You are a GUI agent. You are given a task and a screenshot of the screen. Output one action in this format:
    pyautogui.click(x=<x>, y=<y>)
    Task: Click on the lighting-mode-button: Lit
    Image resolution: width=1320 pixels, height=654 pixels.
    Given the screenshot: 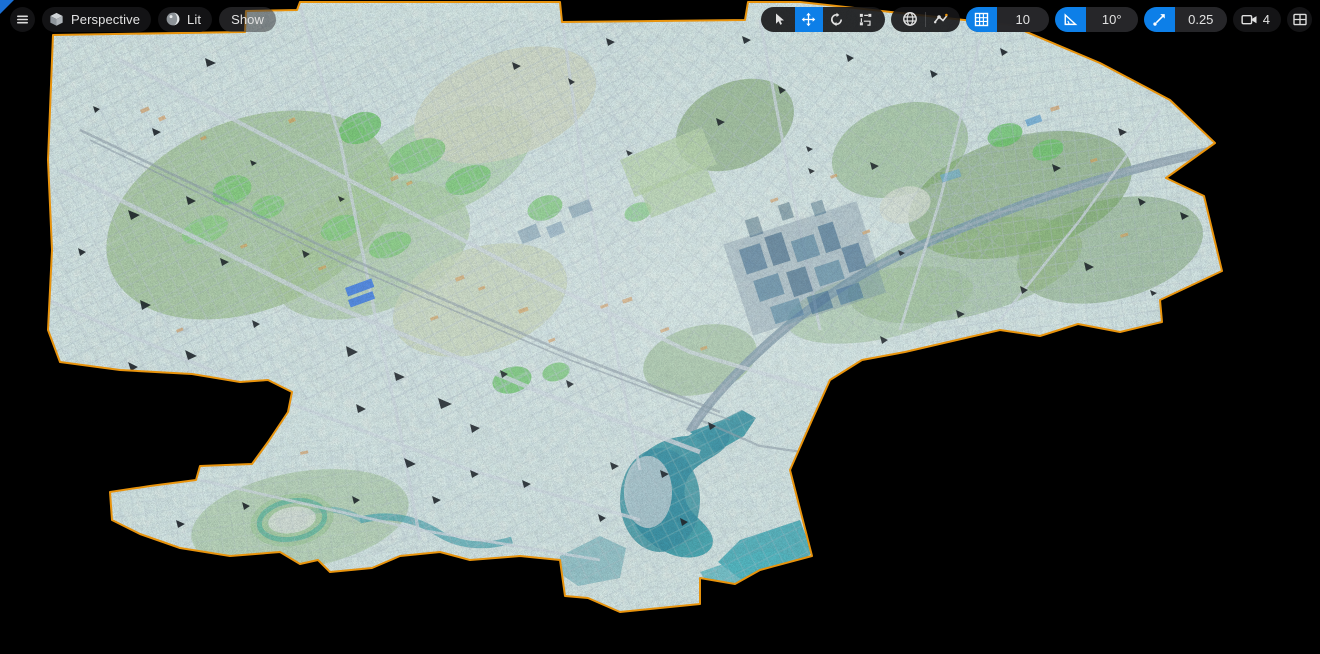 What is the action you would take?
    pyautogui.click(x=185, y=19)
    